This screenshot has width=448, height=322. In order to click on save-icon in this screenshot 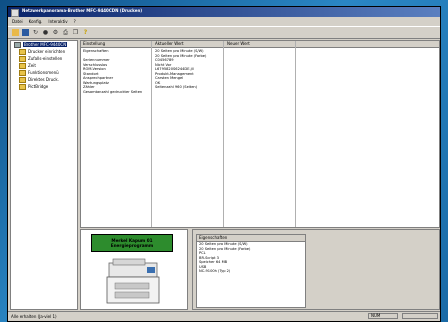, I will do `click(25, 32)`.